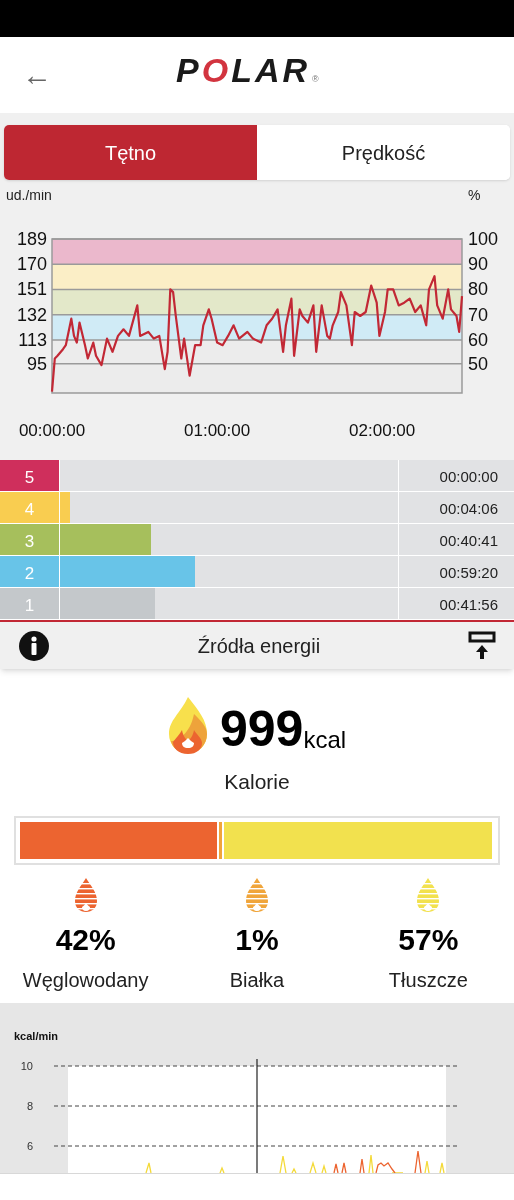  What do you see at coordinates (217, 430) in the screenshot?
I see `x-tick-label: 01:00:00` at bounding box center [217, 430].